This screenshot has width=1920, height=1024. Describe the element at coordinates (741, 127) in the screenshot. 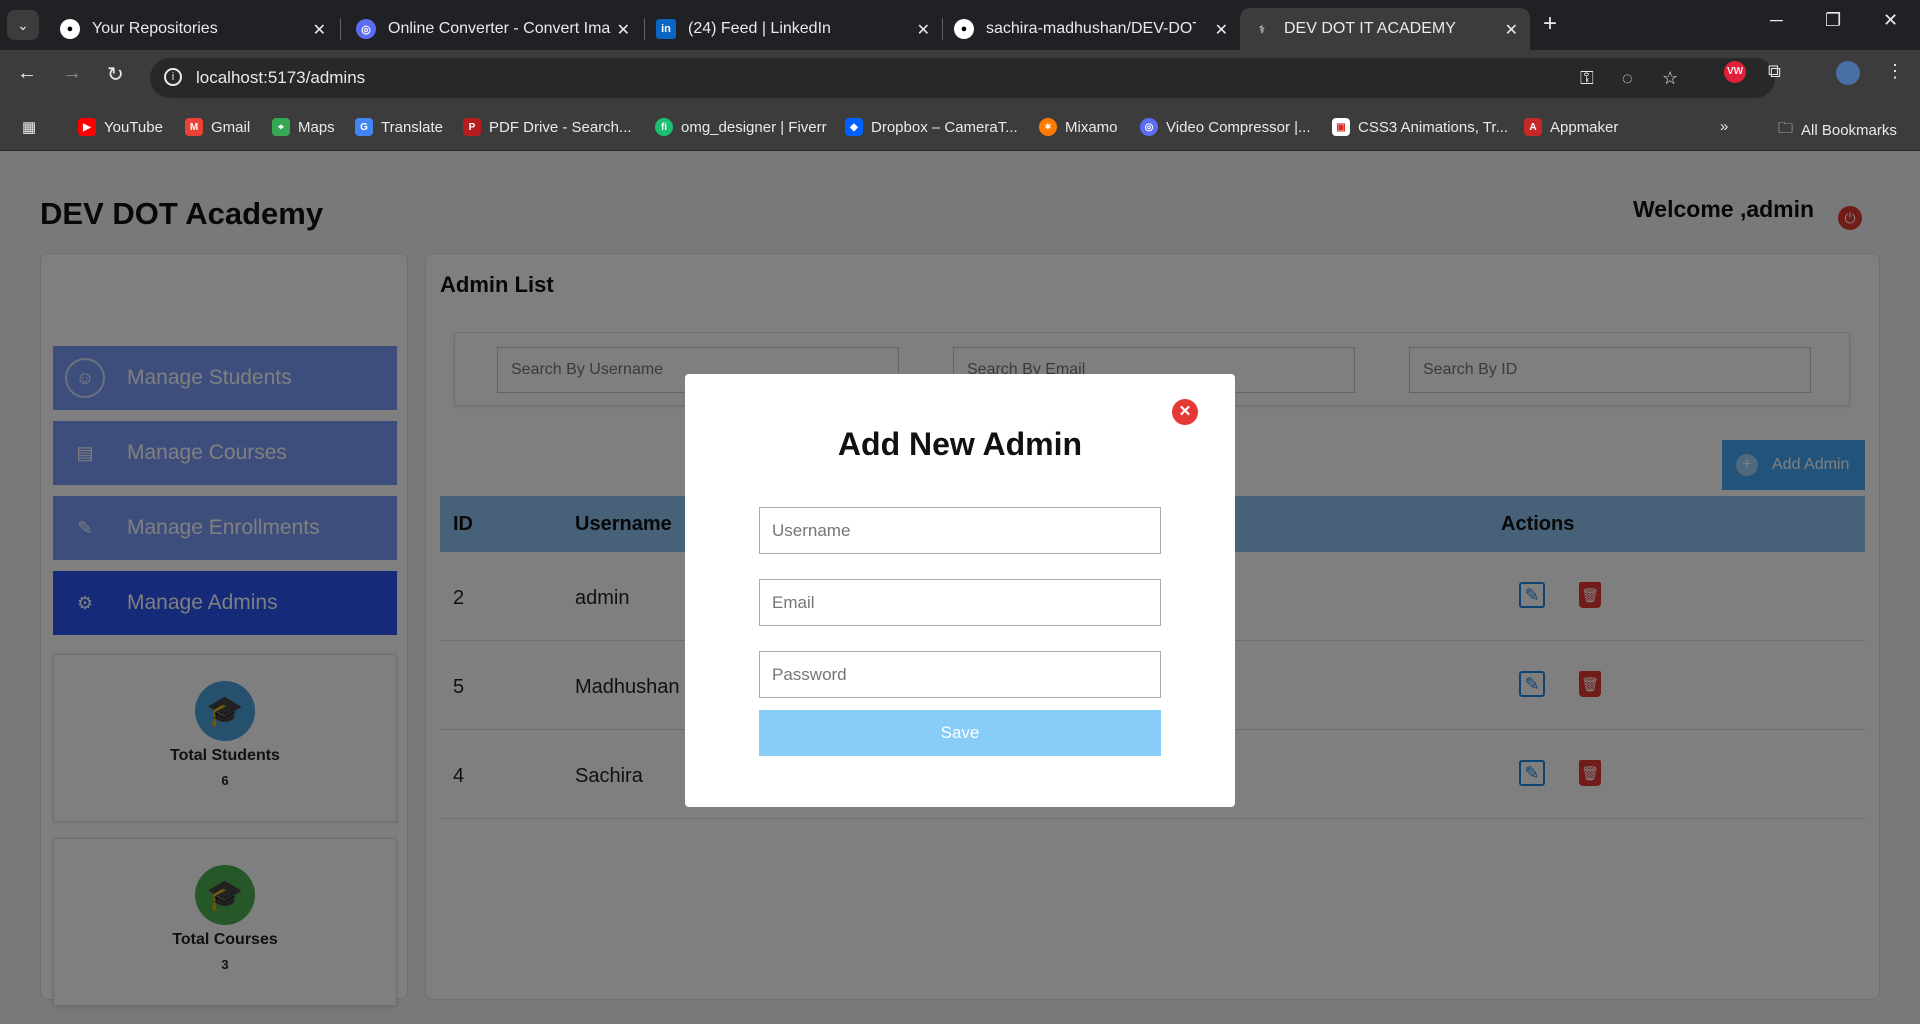

I see `bookmark-fiverr: fi omg_designer | Fiverr` at that location.